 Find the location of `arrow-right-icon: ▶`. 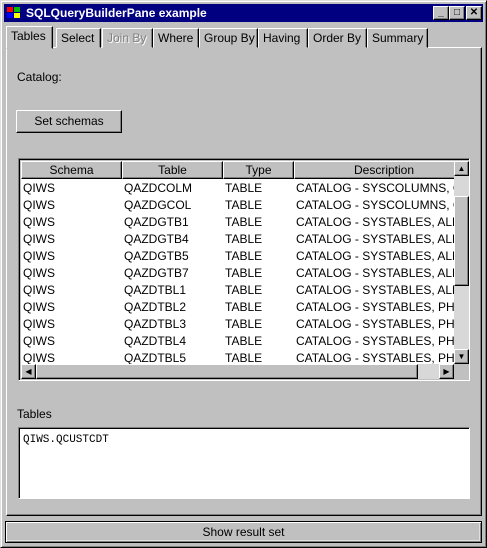

arrow-right-icon: ▶ is located at coordinates (446, 371).